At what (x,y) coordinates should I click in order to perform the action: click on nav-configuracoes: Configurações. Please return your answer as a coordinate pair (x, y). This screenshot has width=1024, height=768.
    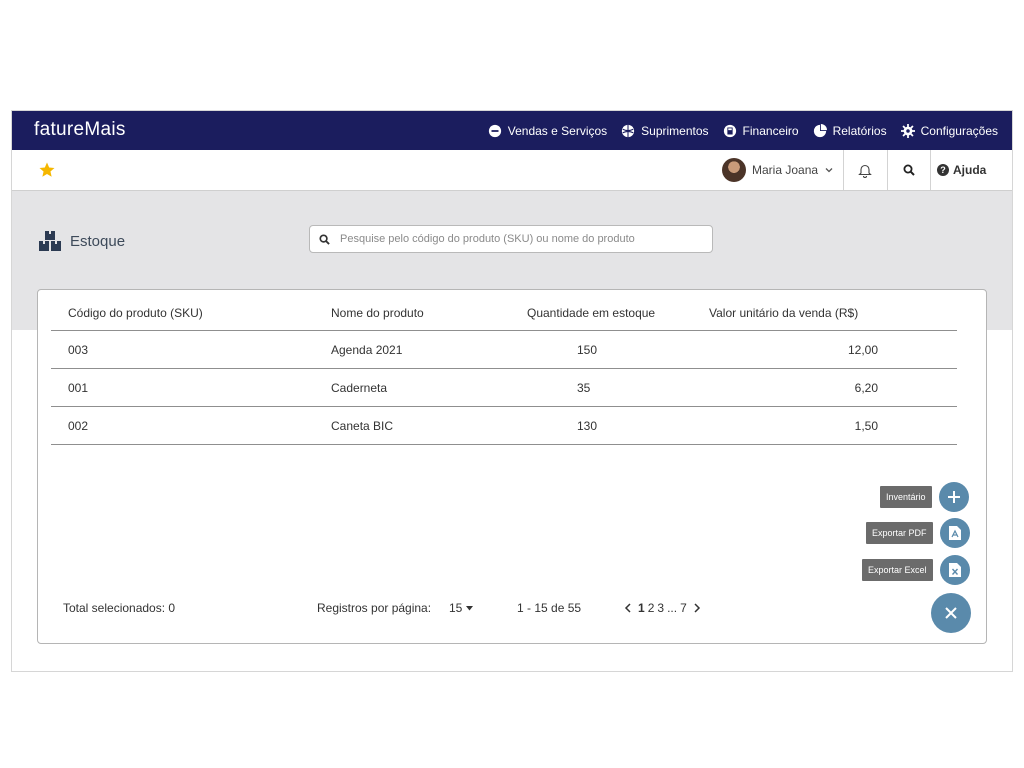
    Looking at the image, I should click on (949, 130).